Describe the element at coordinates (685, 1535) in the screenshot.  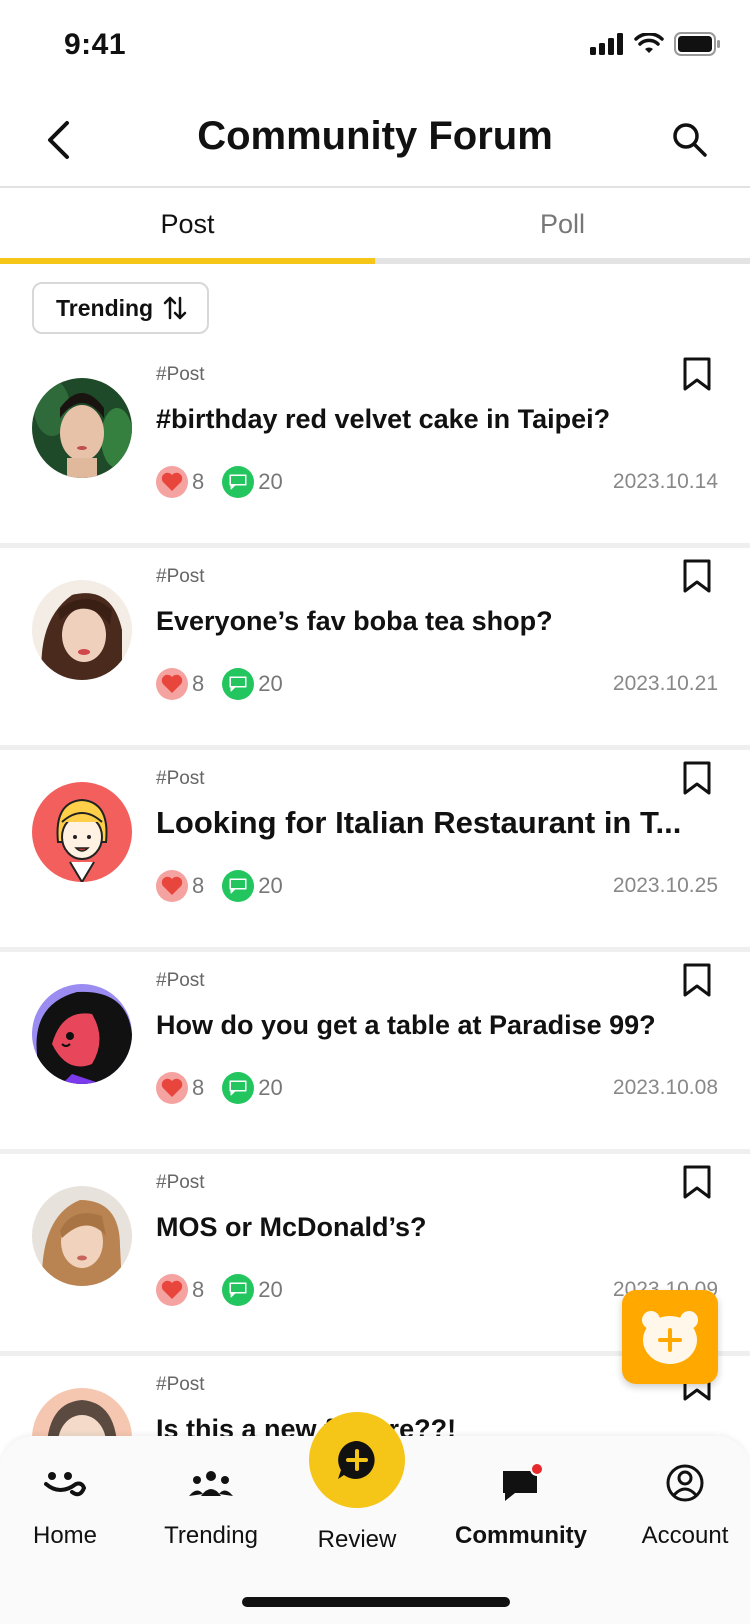
I see `tab-account-label: Account` at that location.